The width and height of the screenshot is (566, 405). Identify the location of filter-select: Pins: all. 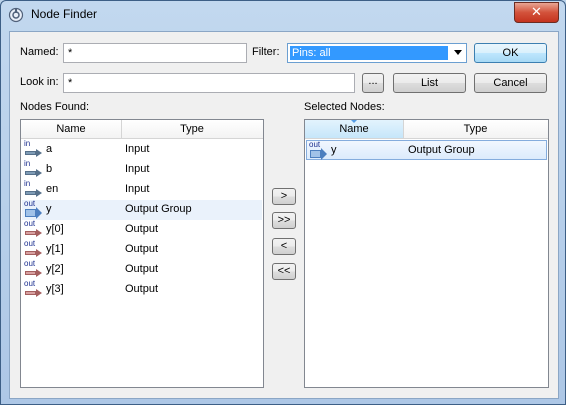
(377, 53).